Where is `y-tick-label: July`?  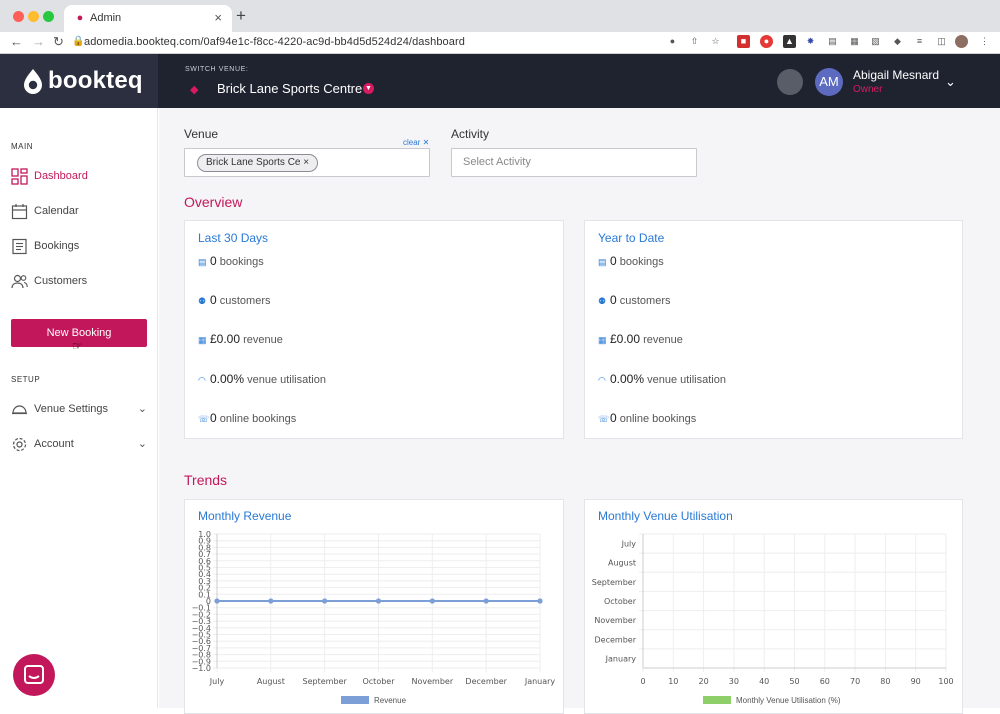 y-tick-label: July is located at coordinates (629, 544).